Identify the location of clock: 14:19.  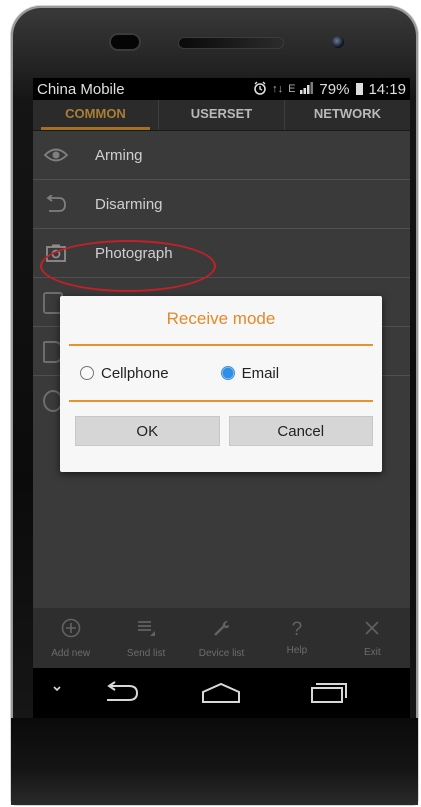
(387, 89).